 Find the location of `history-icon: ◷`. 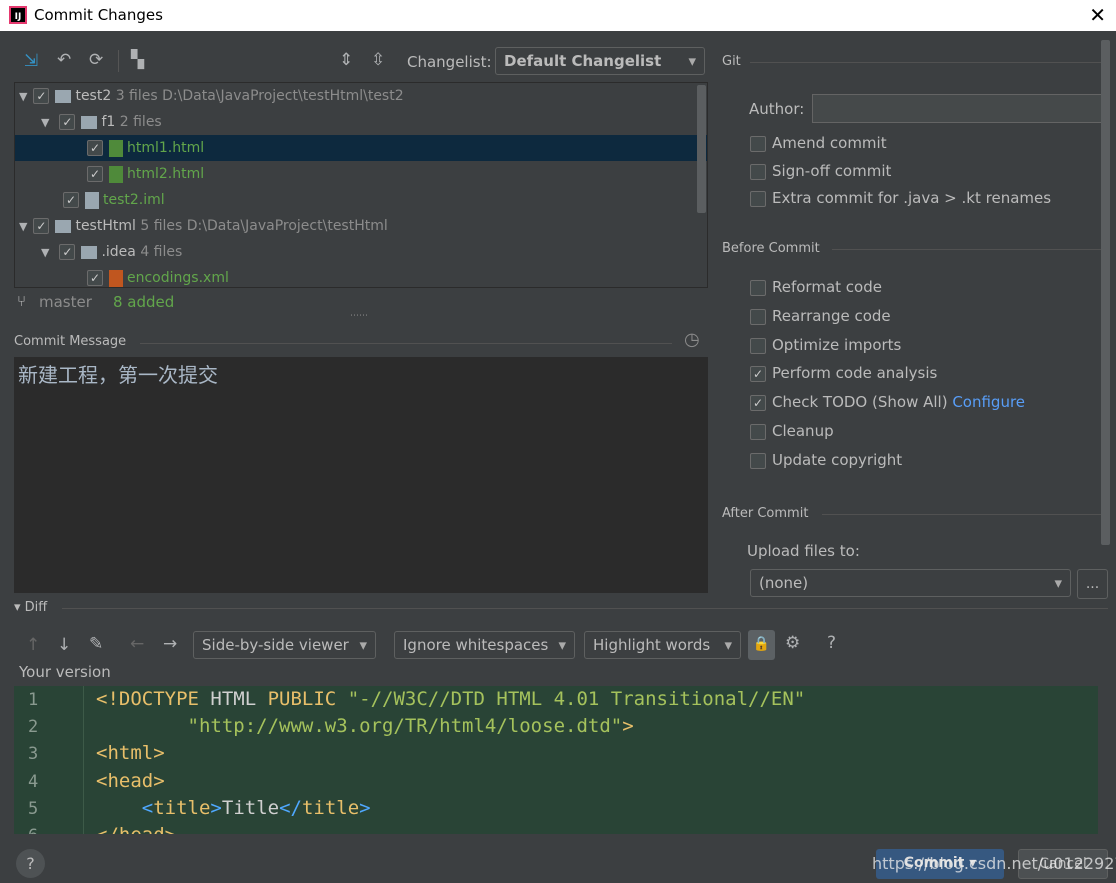

history-icon: ◷ is located at coordinates (692, 339).